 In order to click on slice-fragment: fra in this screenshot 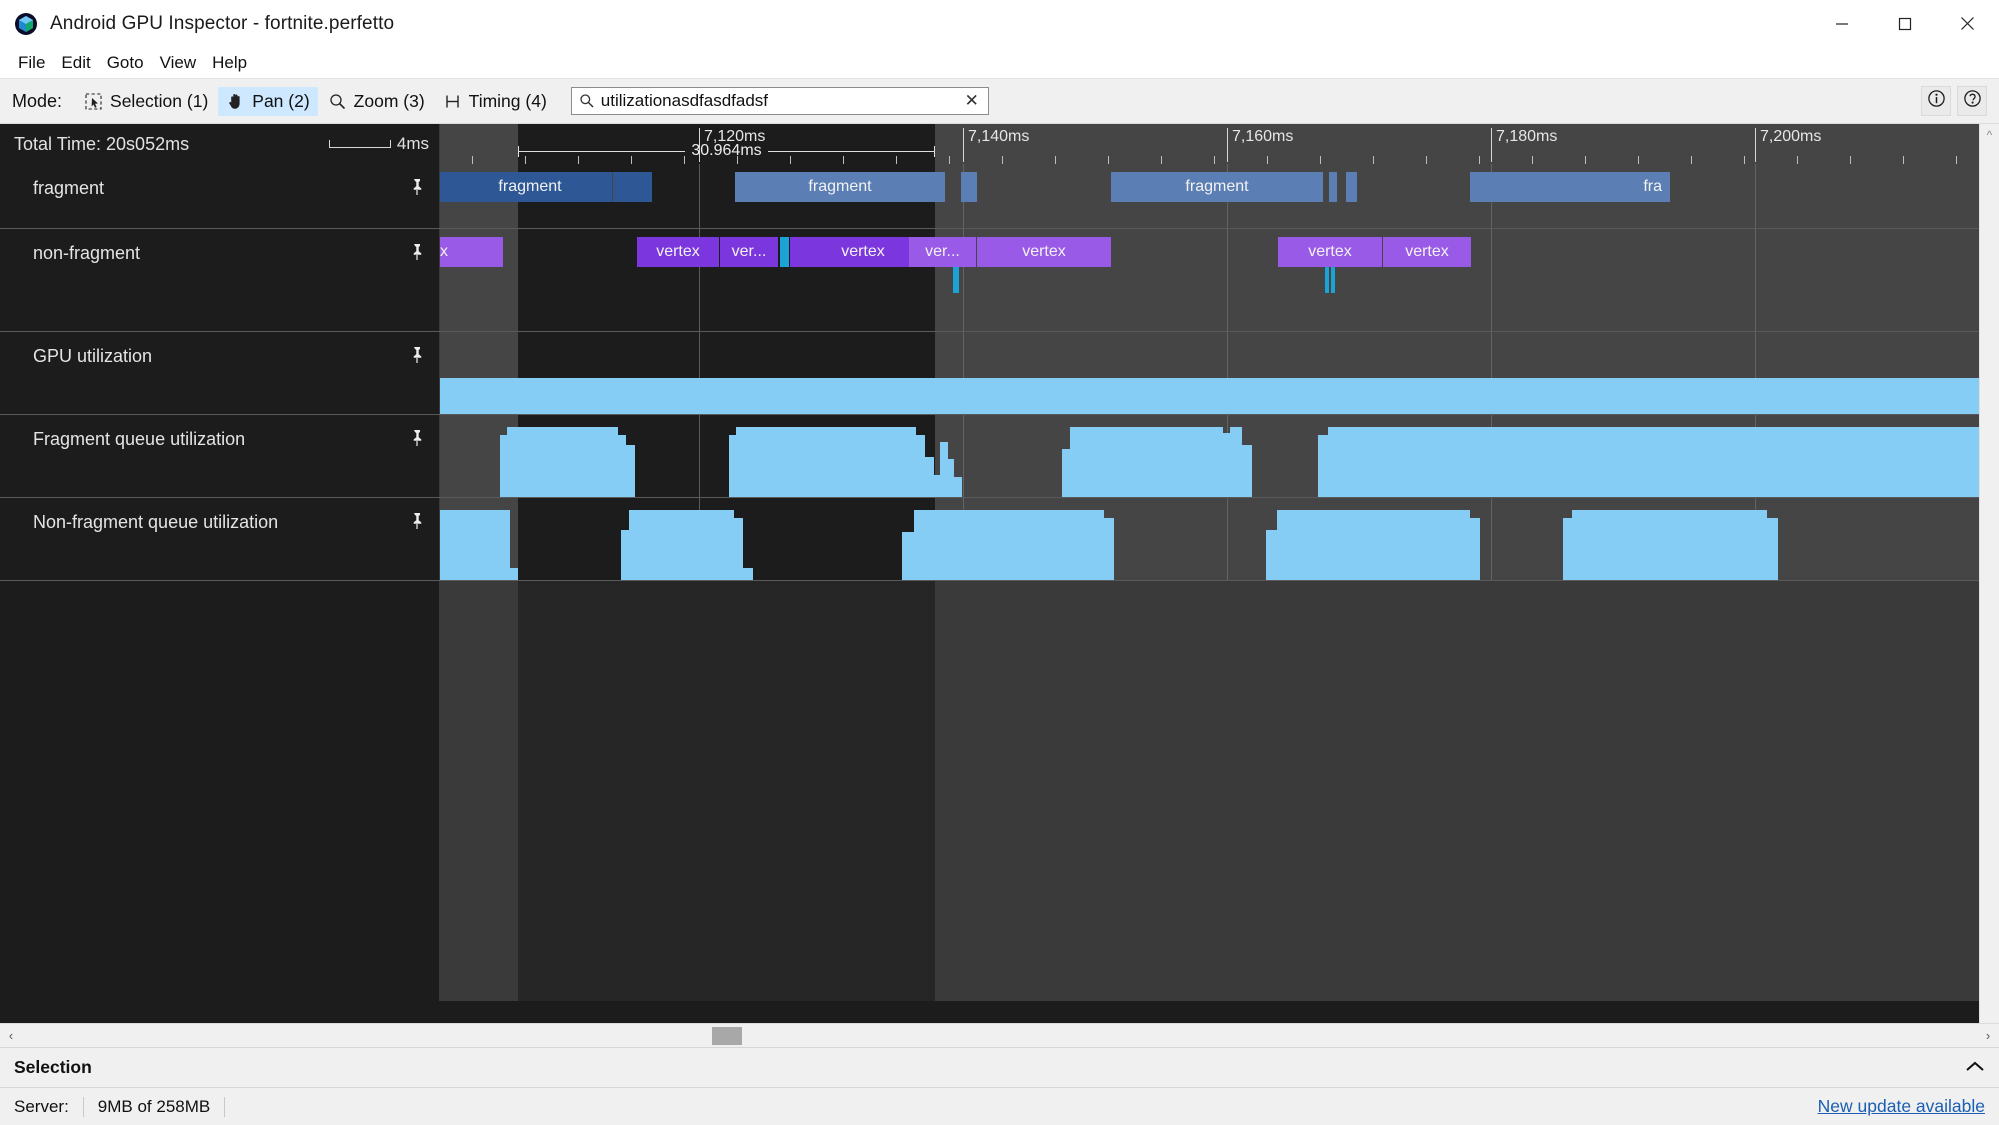, I will do `click(1570, 187)`.